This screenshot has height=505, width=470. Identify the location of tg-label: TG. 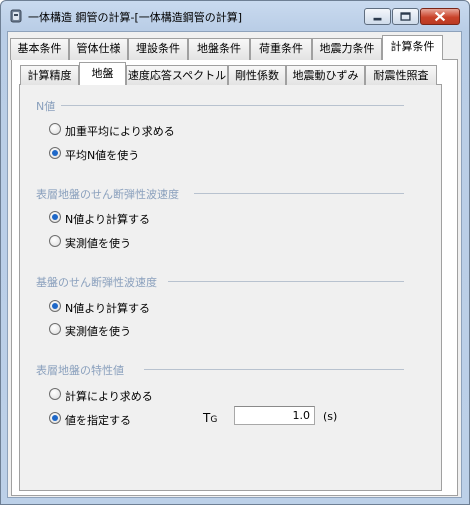
(210, 418).